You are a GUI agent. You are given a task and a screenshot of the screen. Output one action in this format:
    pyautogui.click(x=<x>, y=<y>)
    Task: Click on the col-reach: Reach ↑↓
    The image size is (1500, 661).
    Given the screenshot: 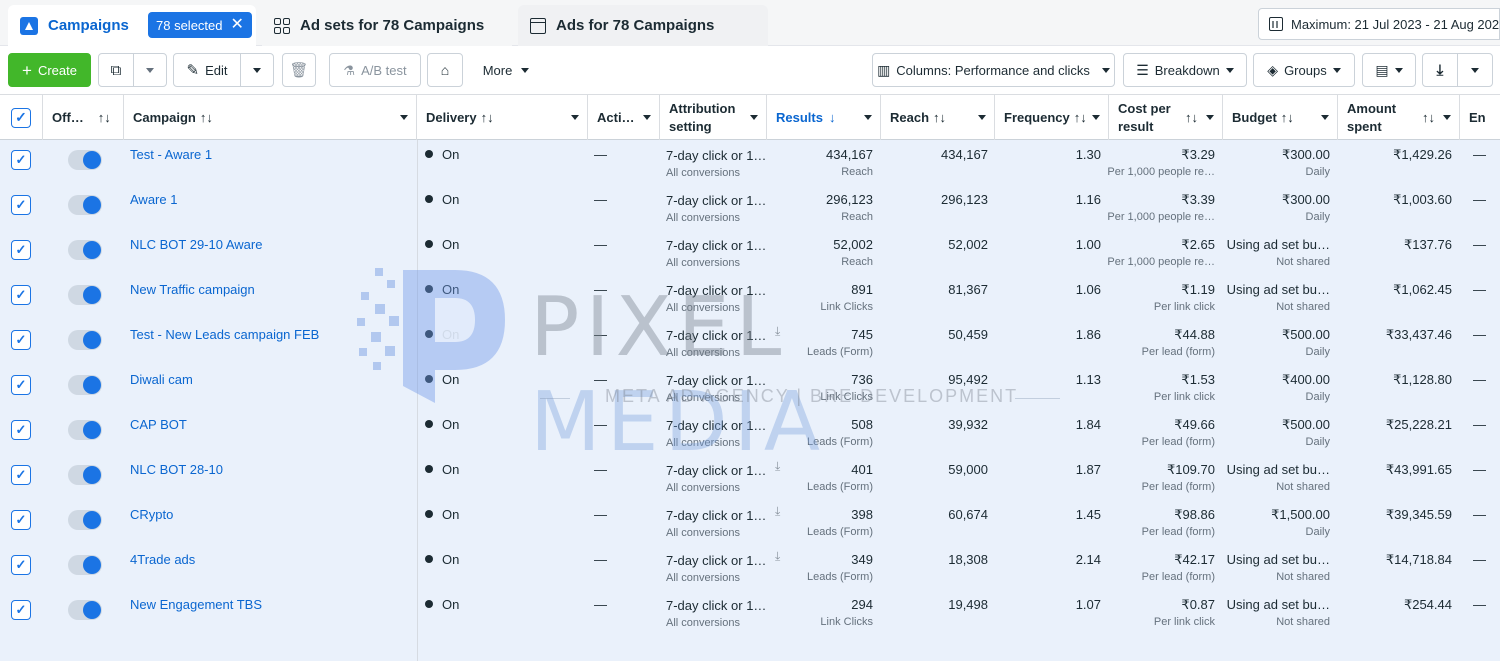 What is the action you would take?
    pyautogui.click(x=938, y=117)
    